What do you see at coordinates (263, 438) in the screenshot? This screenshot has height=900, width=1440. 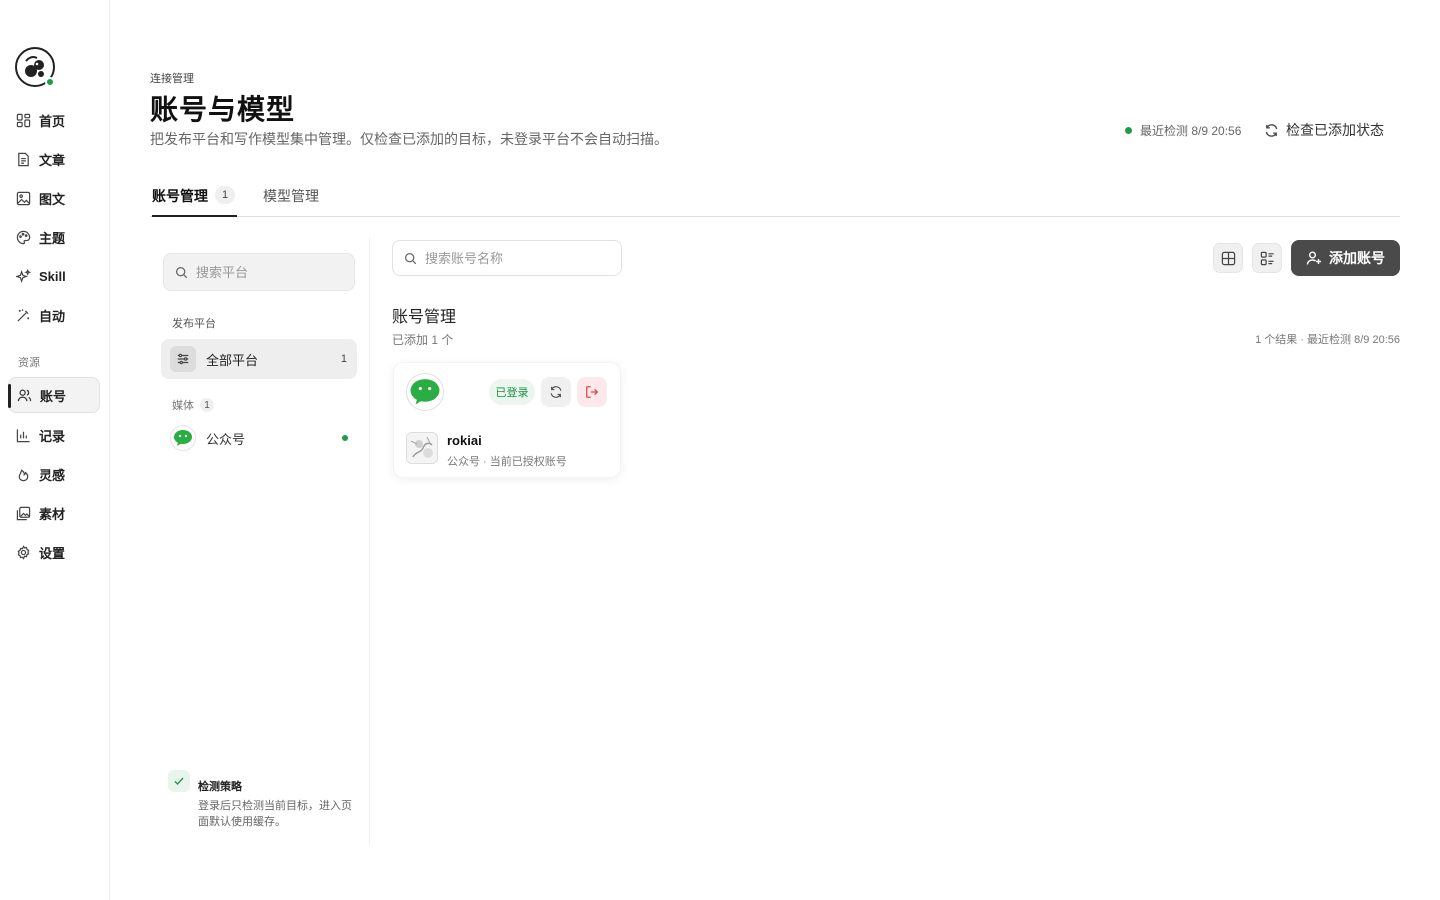 I see `platform-item-wechat: 公众号` at bounding box center [263, 438].